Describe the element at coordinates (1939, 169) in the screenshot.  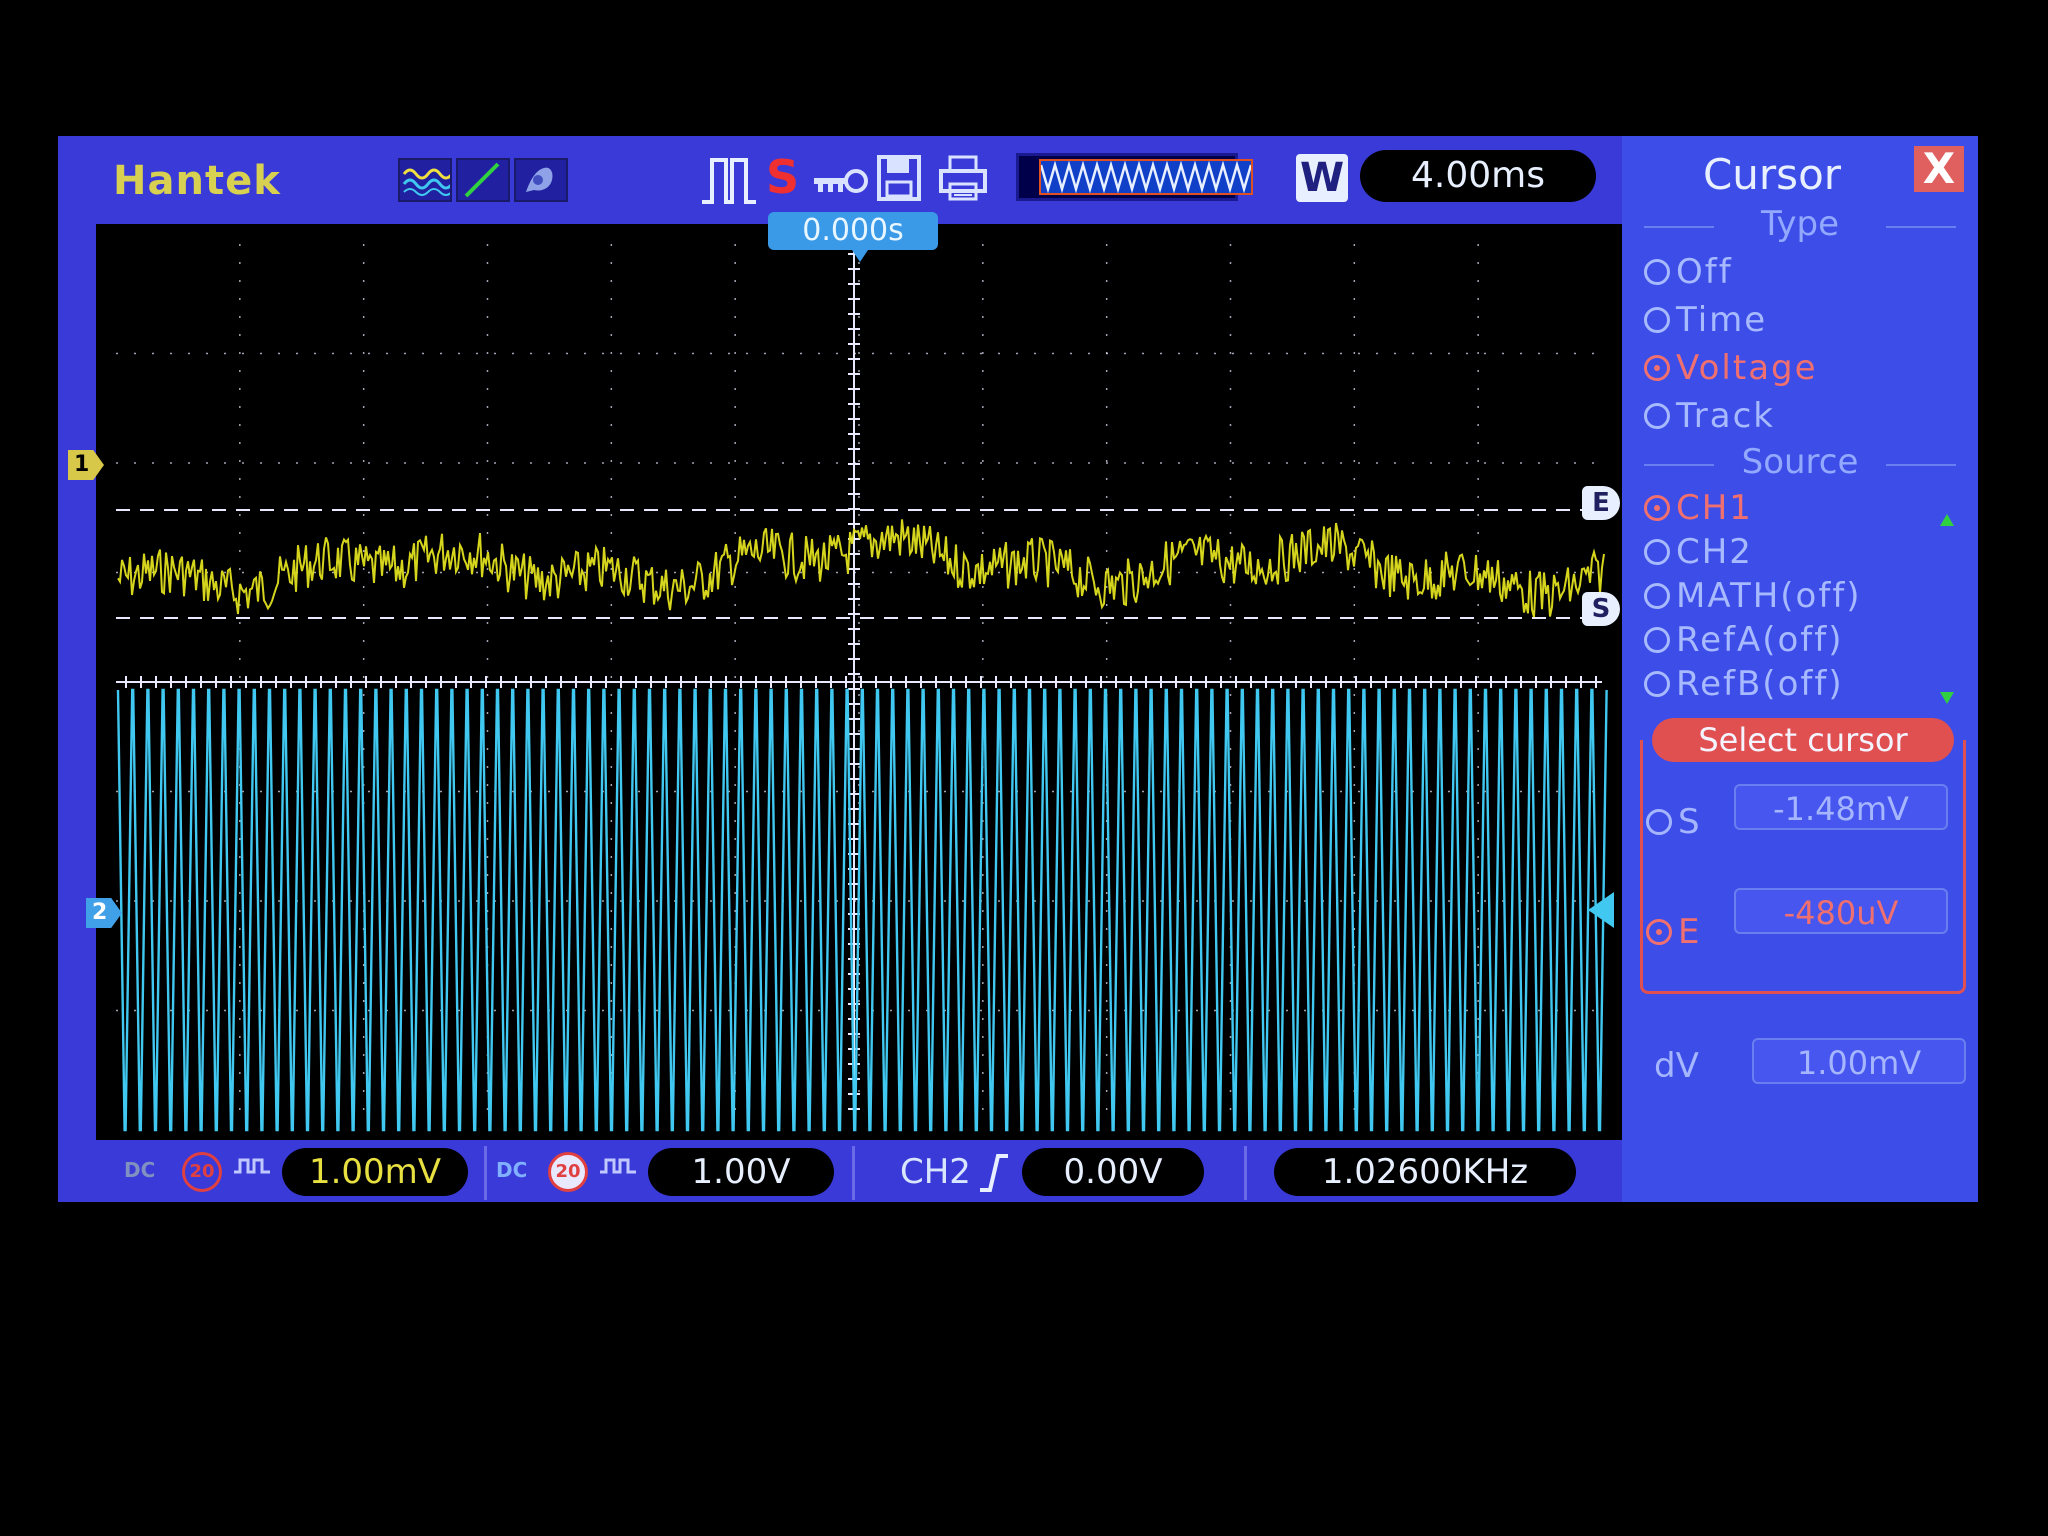
I see `close-button: X` at that location.